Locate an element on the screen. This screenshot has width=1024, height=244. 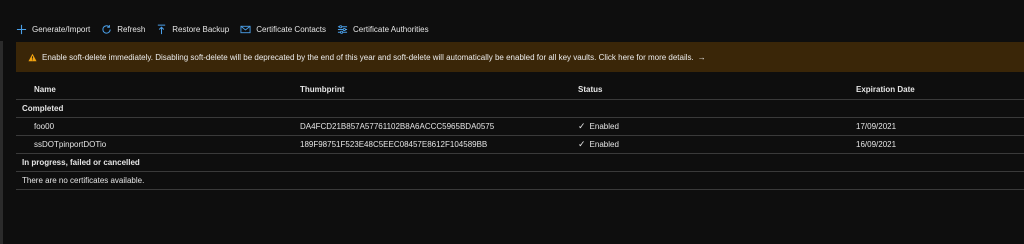
column-header-thumbprint: Thumbprint is located at coordinates (322, 89).